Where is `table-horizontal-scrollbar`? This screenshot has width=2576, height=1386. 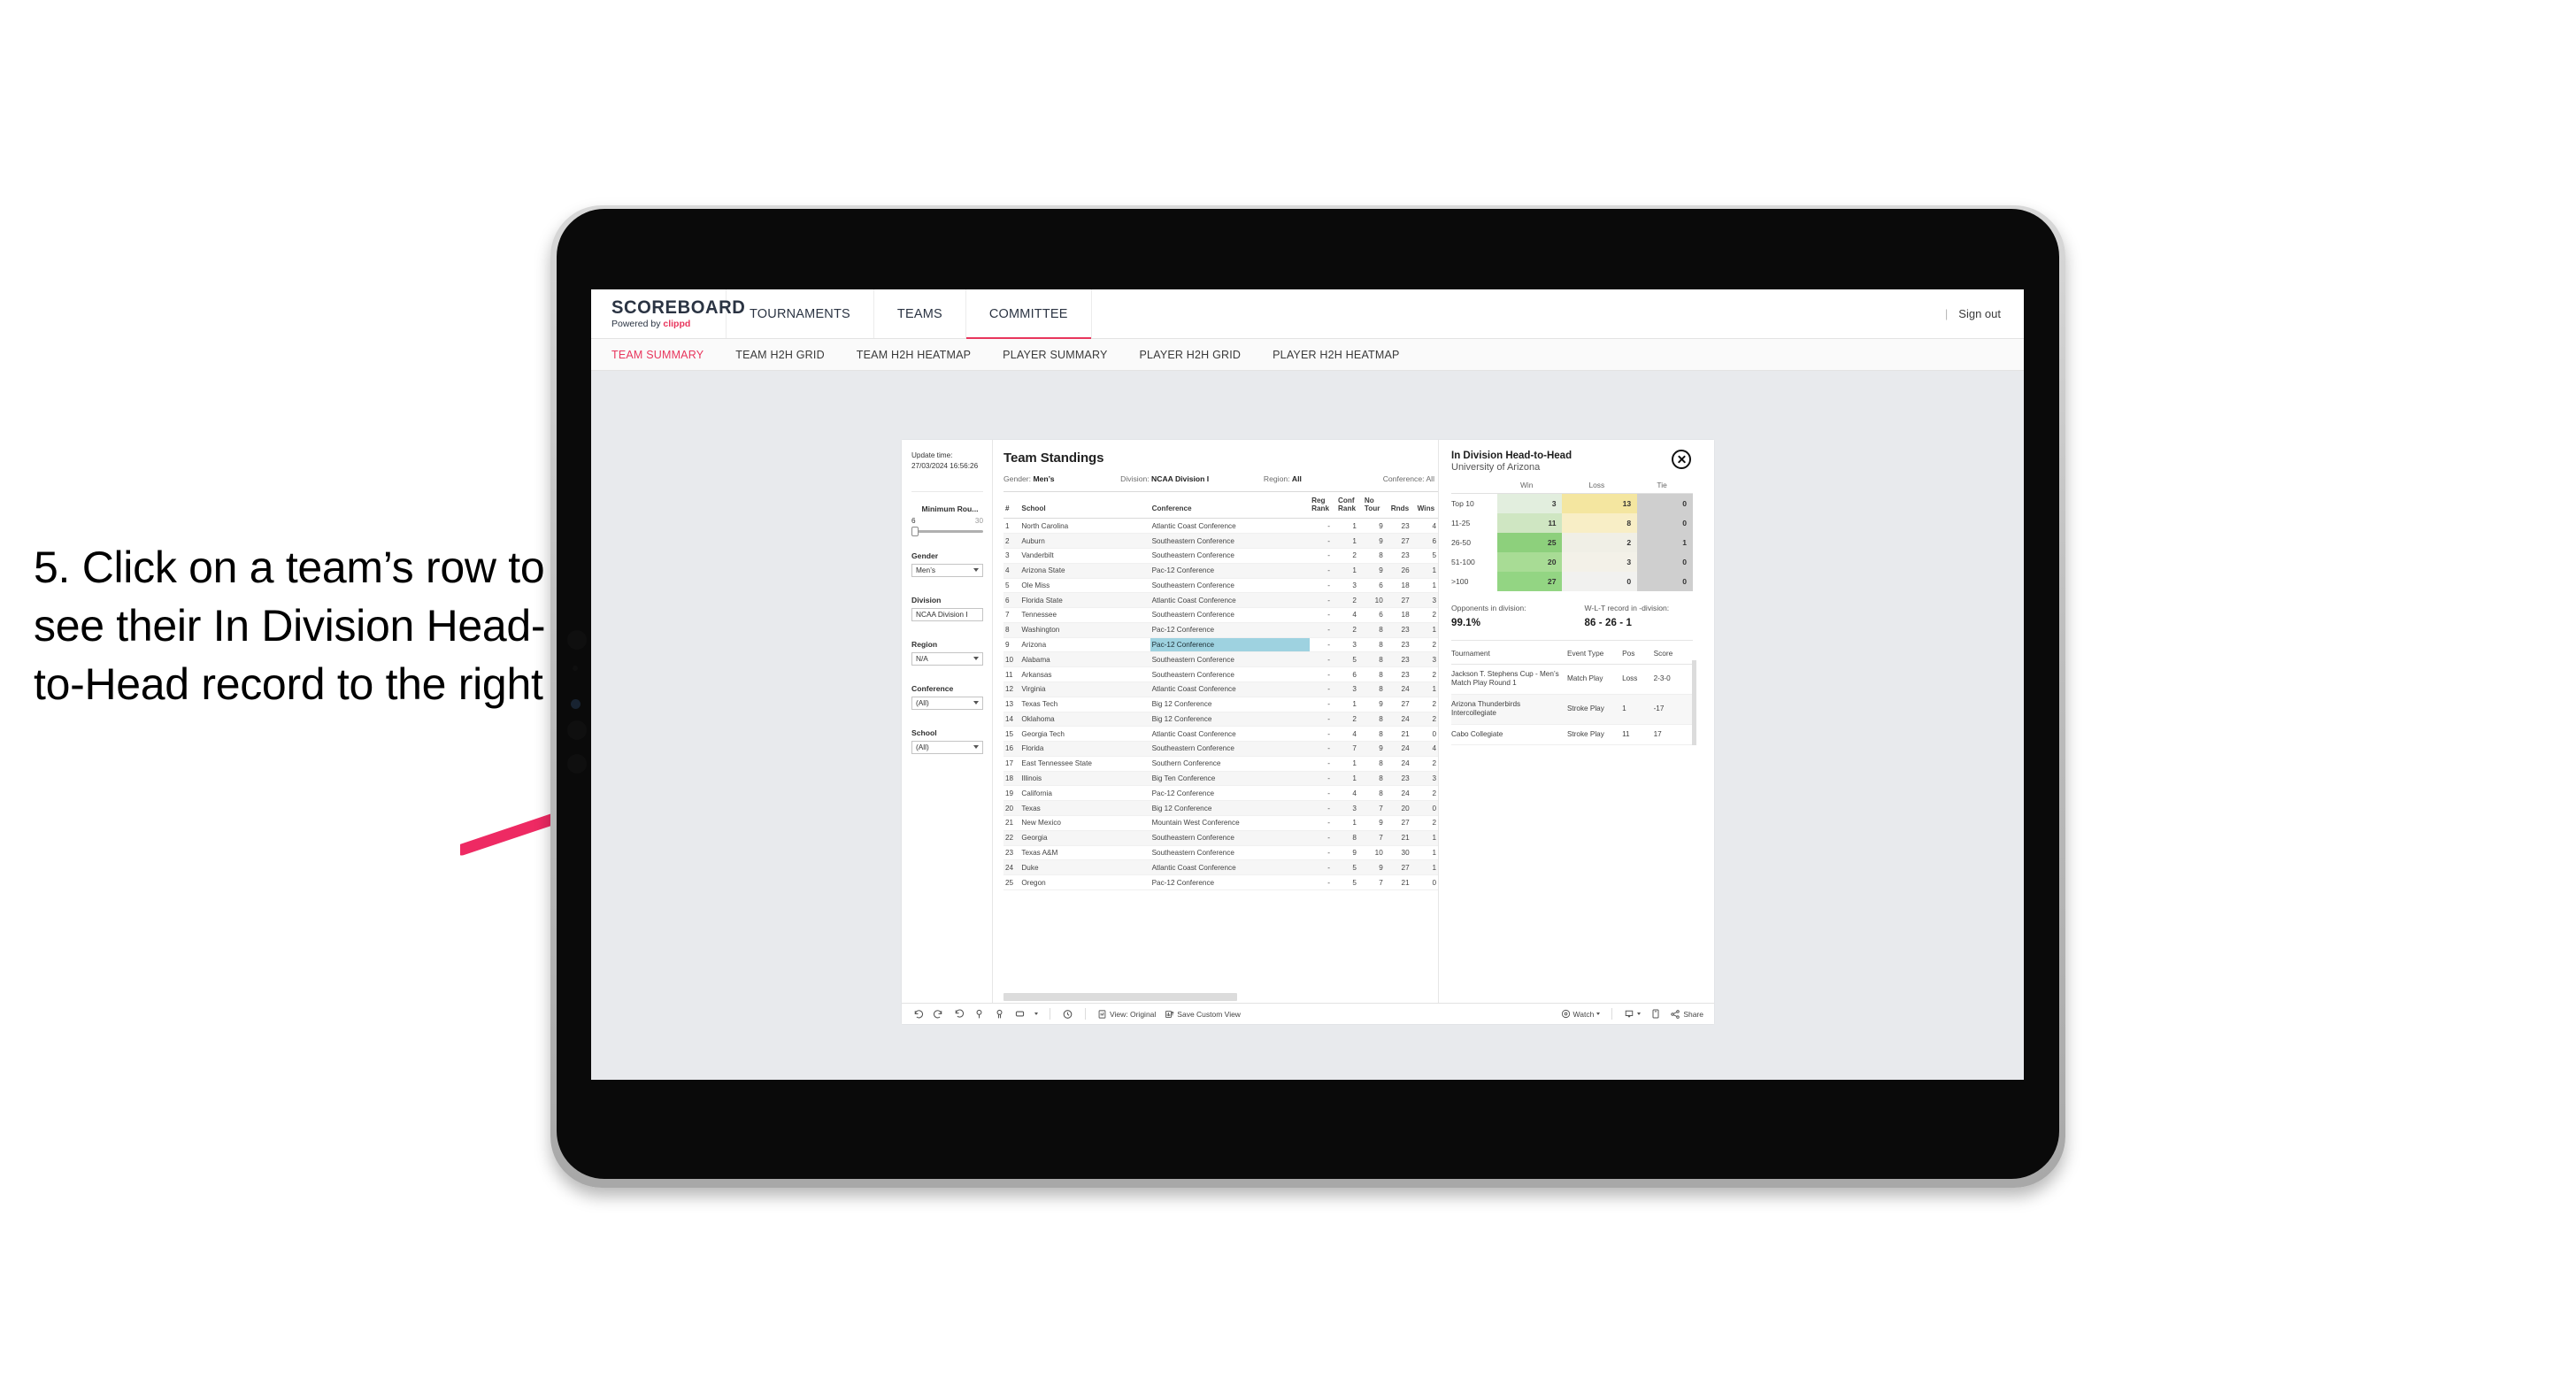
table-horizontal-scrollbar is located at coordinates (1218, 997).